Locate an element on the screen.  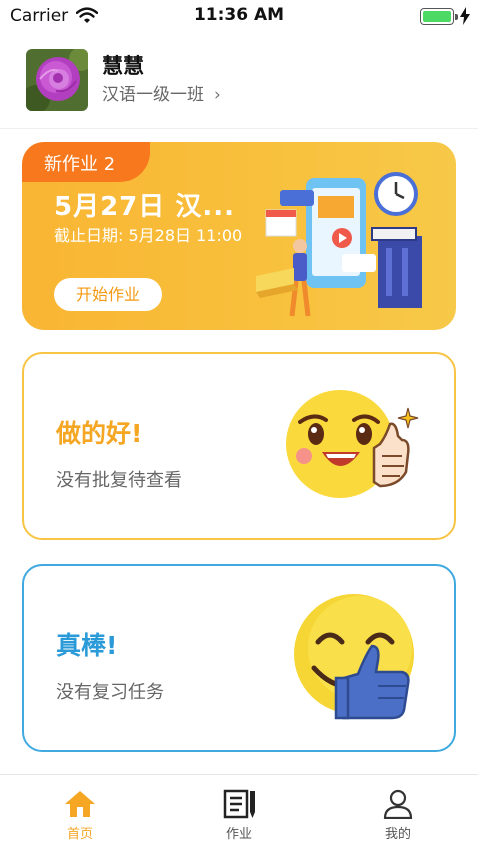
homework-deadline: 截止日期: 5月28日 11:00 is located at coordinates (148, 235).